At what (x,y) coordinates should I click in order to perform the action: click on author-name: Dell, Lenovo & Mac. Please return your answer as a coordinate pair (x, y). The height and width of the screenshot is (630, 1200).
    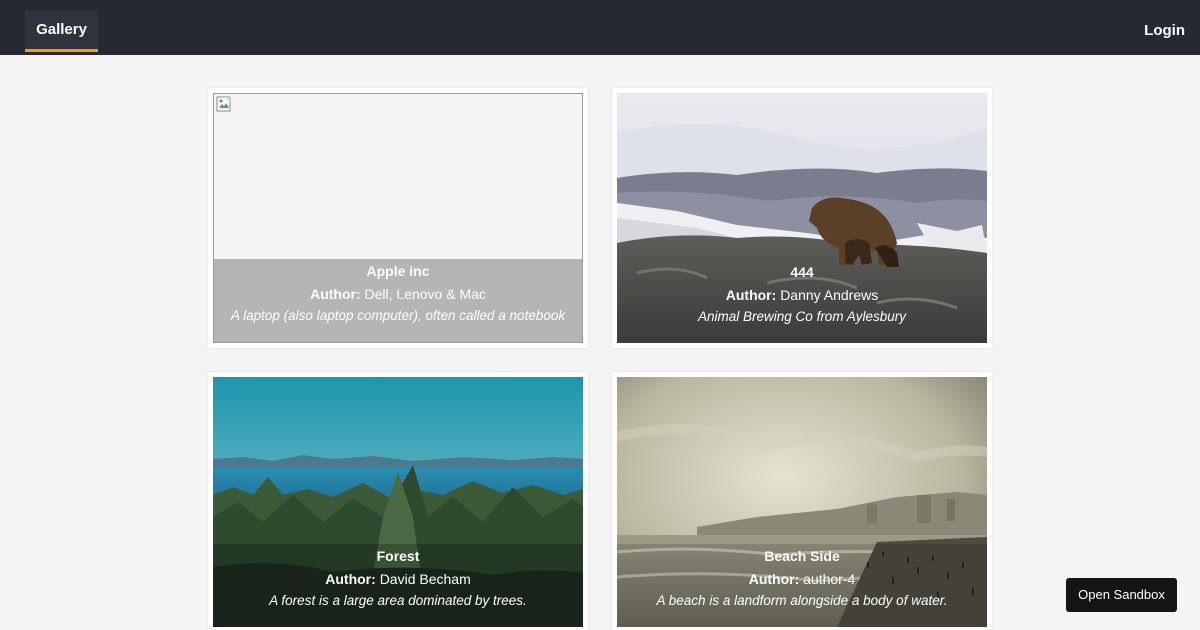
    Looking at the image, I should click on (425, 294).